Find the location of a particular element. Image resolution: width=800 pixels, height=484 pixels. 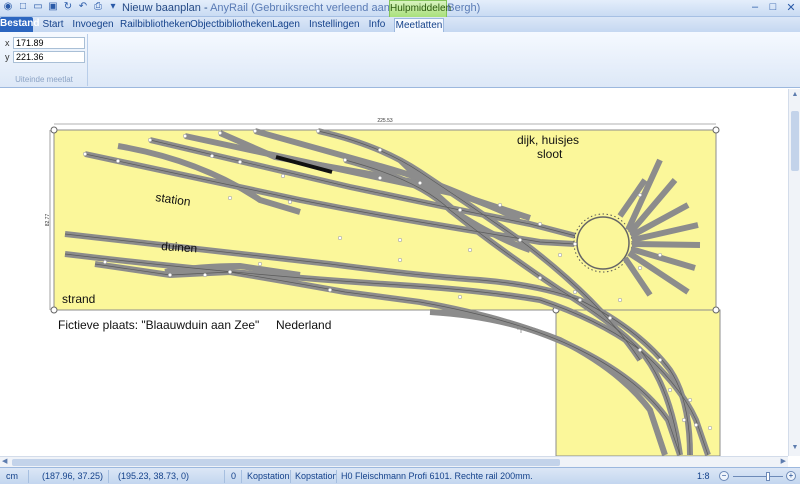

tab-start: Start is located at coordinates (53, 25).